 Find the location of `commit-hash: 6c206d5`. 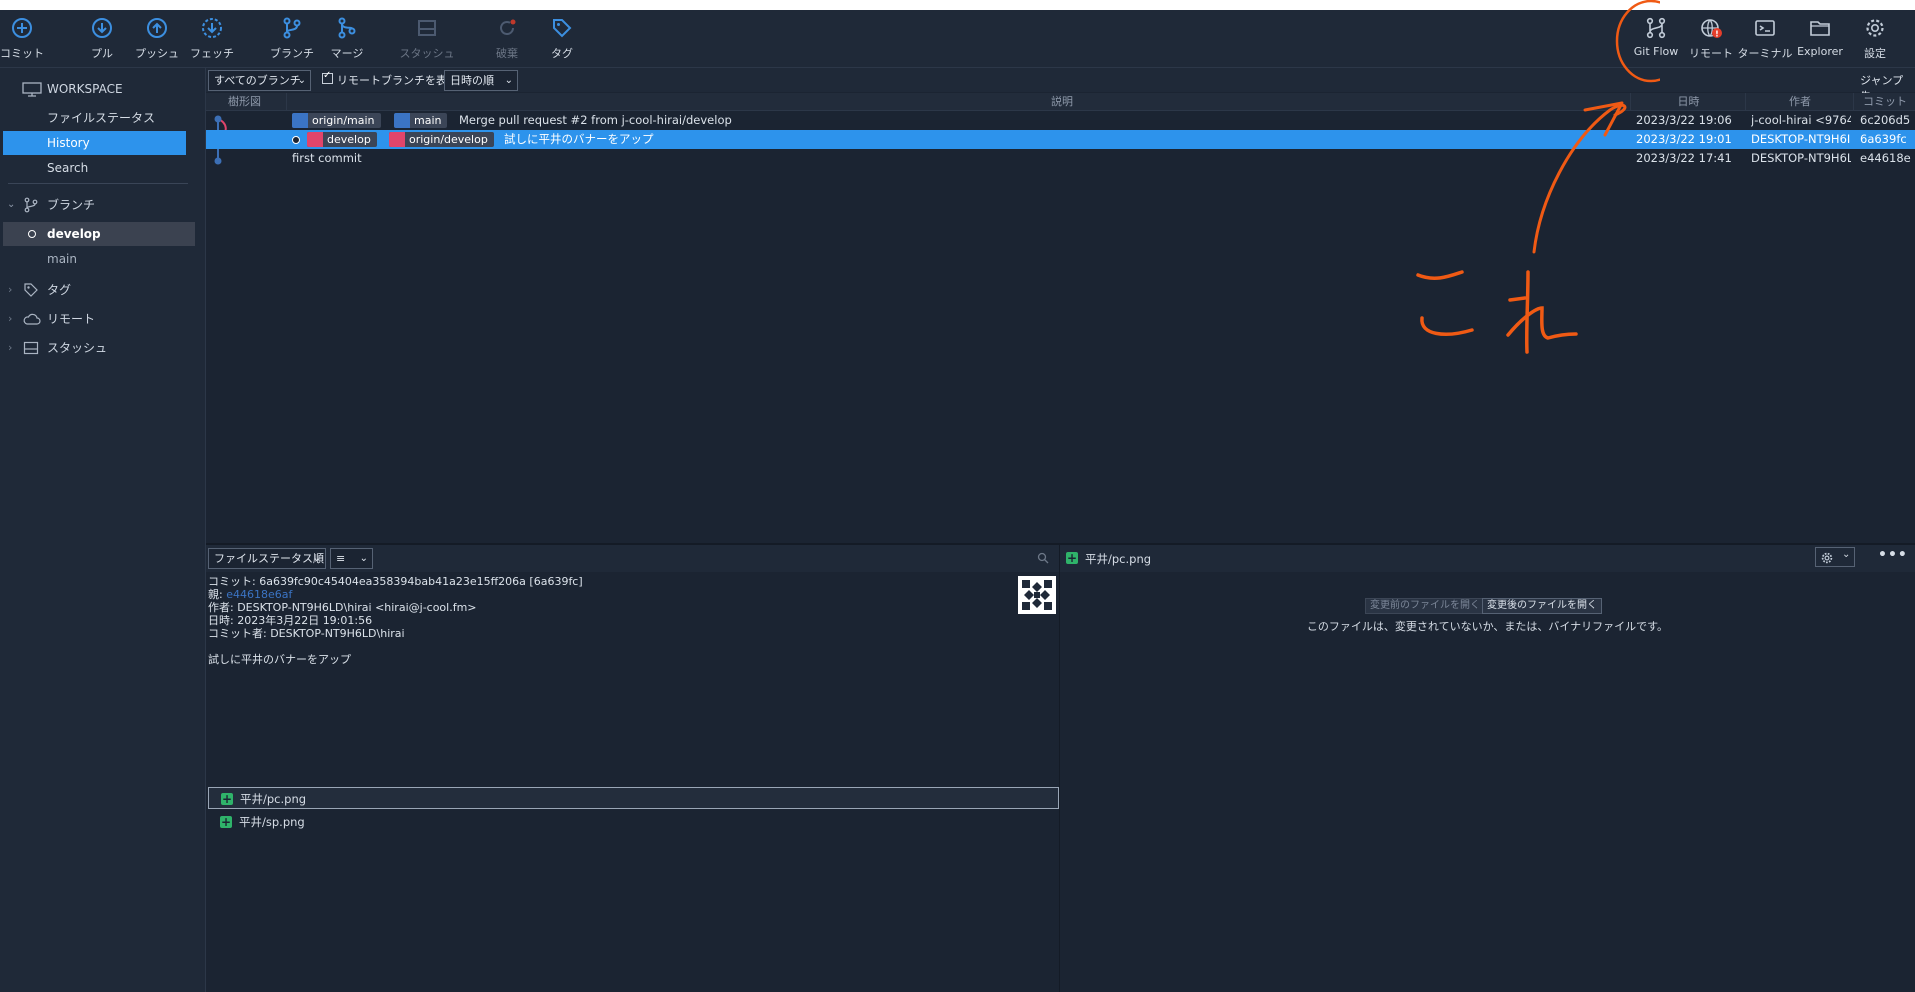

commit-hash: 6c206d5 is located at coordinates (1885, 120).